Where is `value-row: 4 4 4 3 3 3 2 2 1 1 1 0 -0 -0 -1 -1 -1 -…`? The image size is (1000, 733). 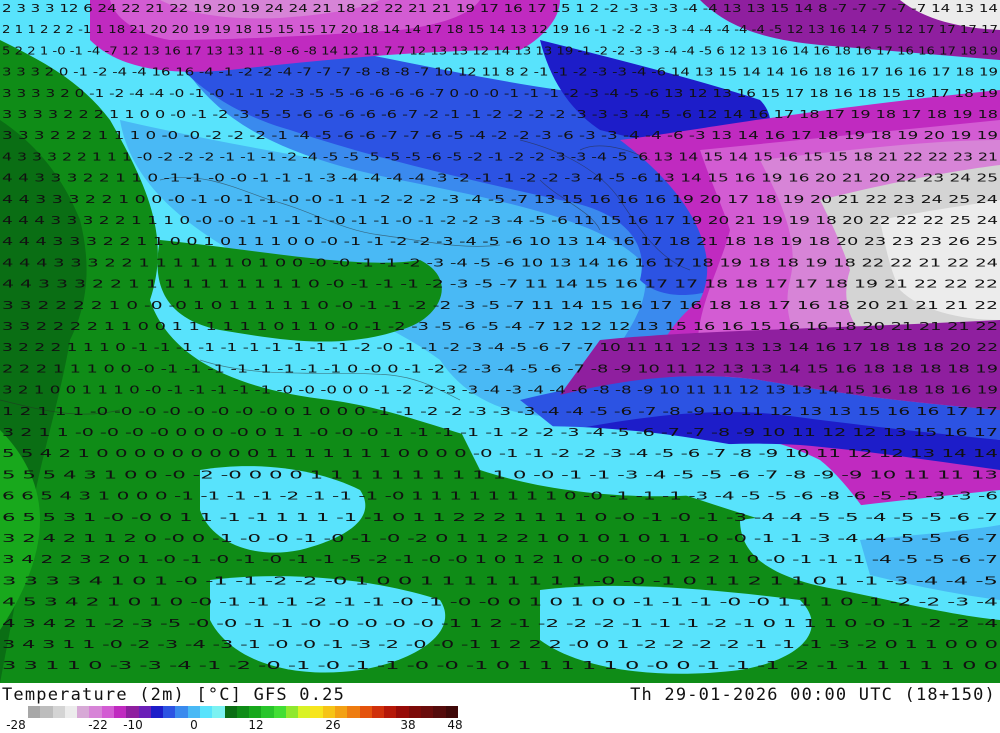 value-row: 4 4 4 3 3 3 2 2 1 1 1 0 -0 -0 -1 -1 -1 -… is located at coordinates (500, 220).